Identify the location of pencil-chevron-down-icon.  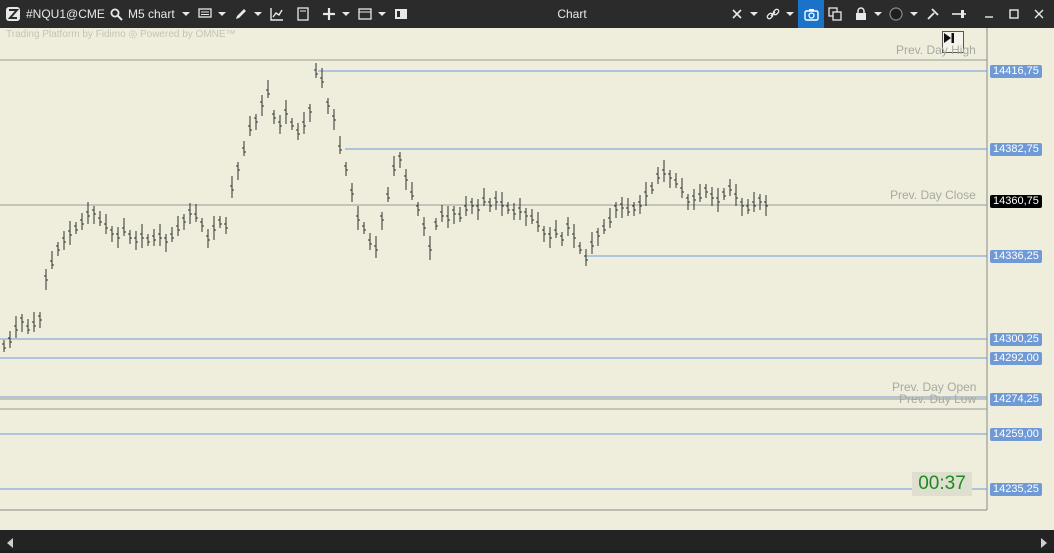
(258, 14).